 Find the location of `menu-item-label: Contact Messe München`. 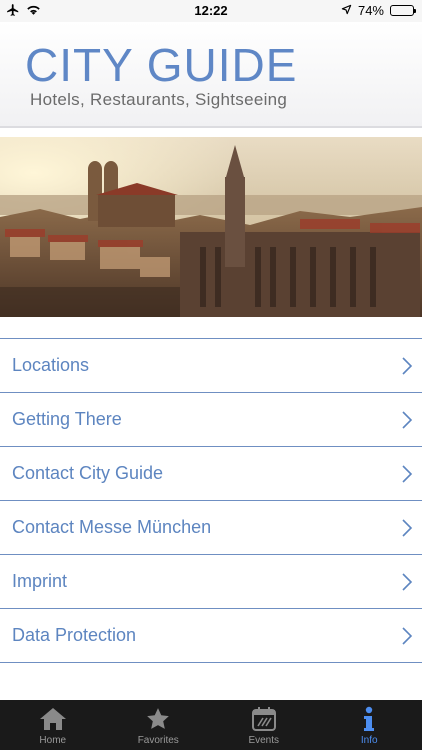

menu-item-label: Contact Messe München is located at coordinates (112, 527).